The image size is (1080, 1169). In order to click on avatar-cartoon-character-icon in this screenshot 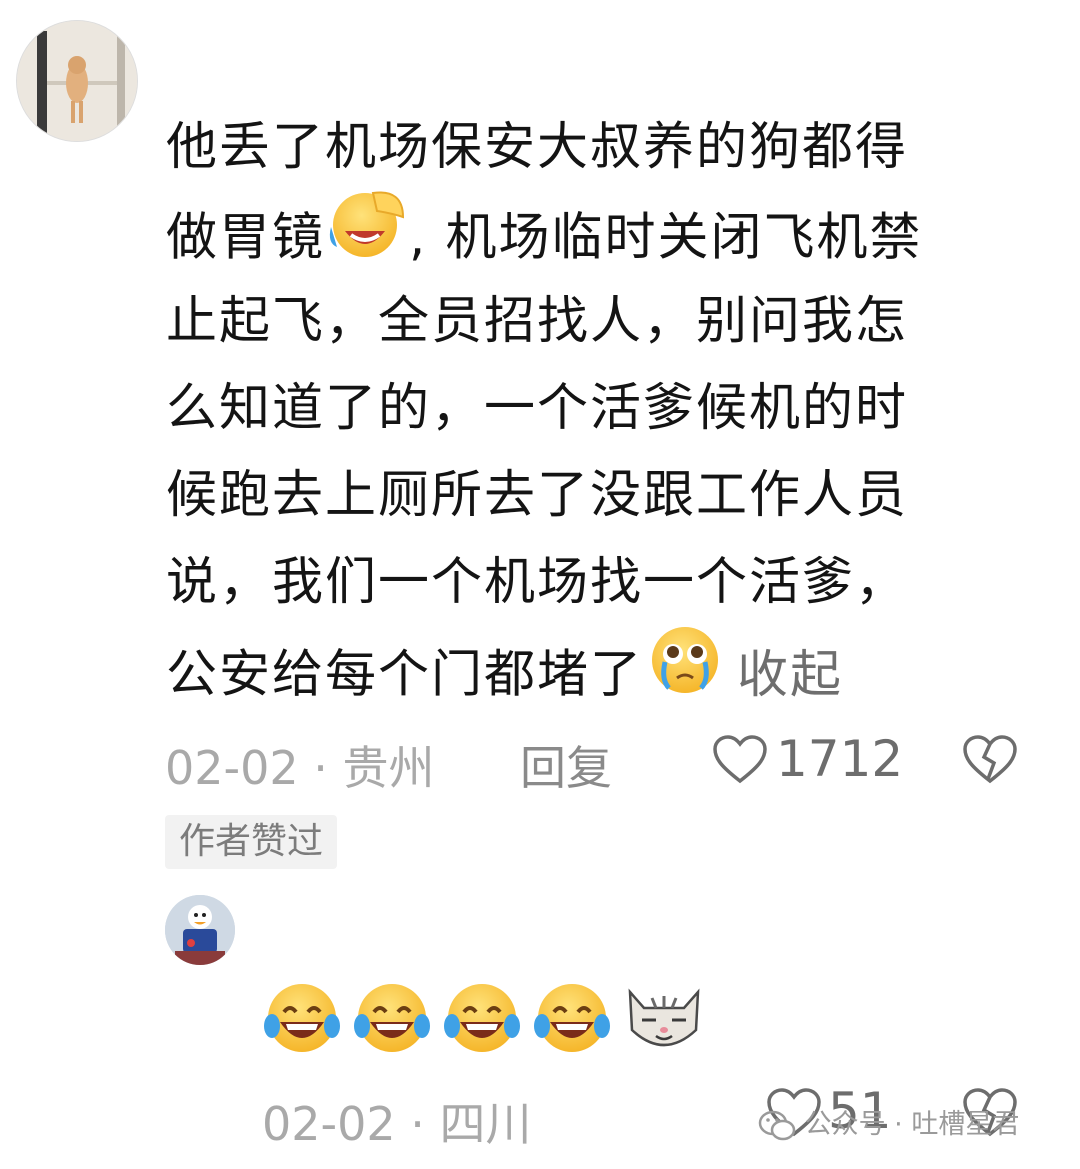, I will do `click(200, 930)`.